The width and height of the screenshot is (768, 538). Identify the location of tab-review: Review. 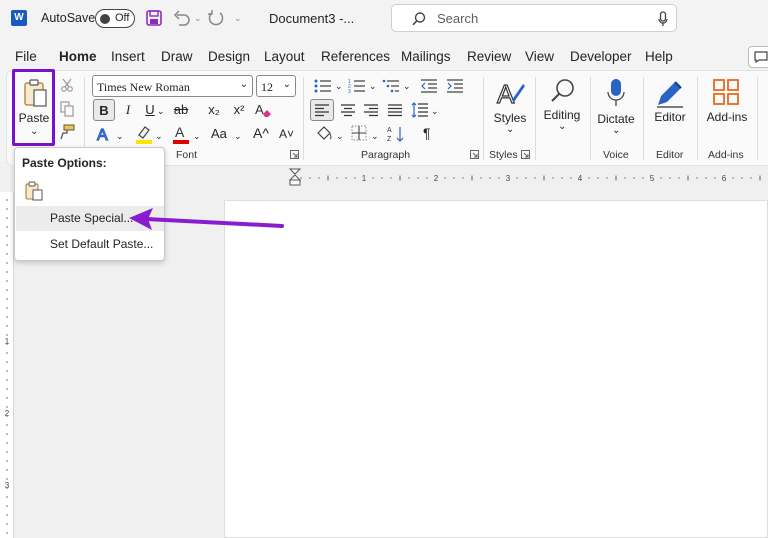
(489, 56).